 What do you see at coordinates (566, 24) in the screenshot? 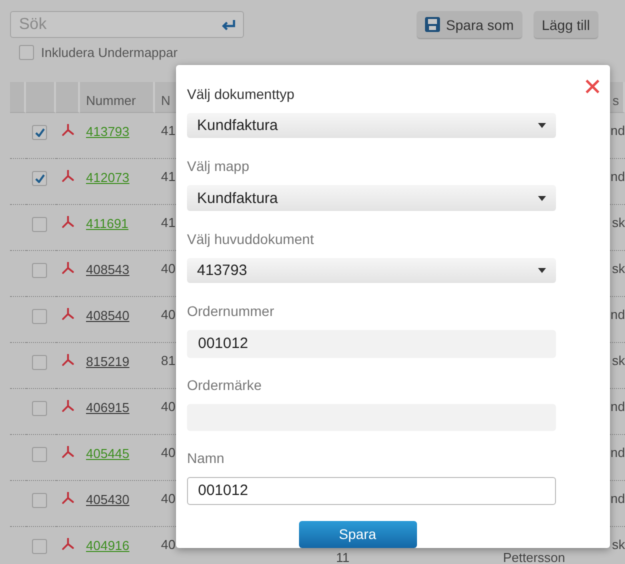
I see `add-button: Lägg till` at bounding box center [566, 24].